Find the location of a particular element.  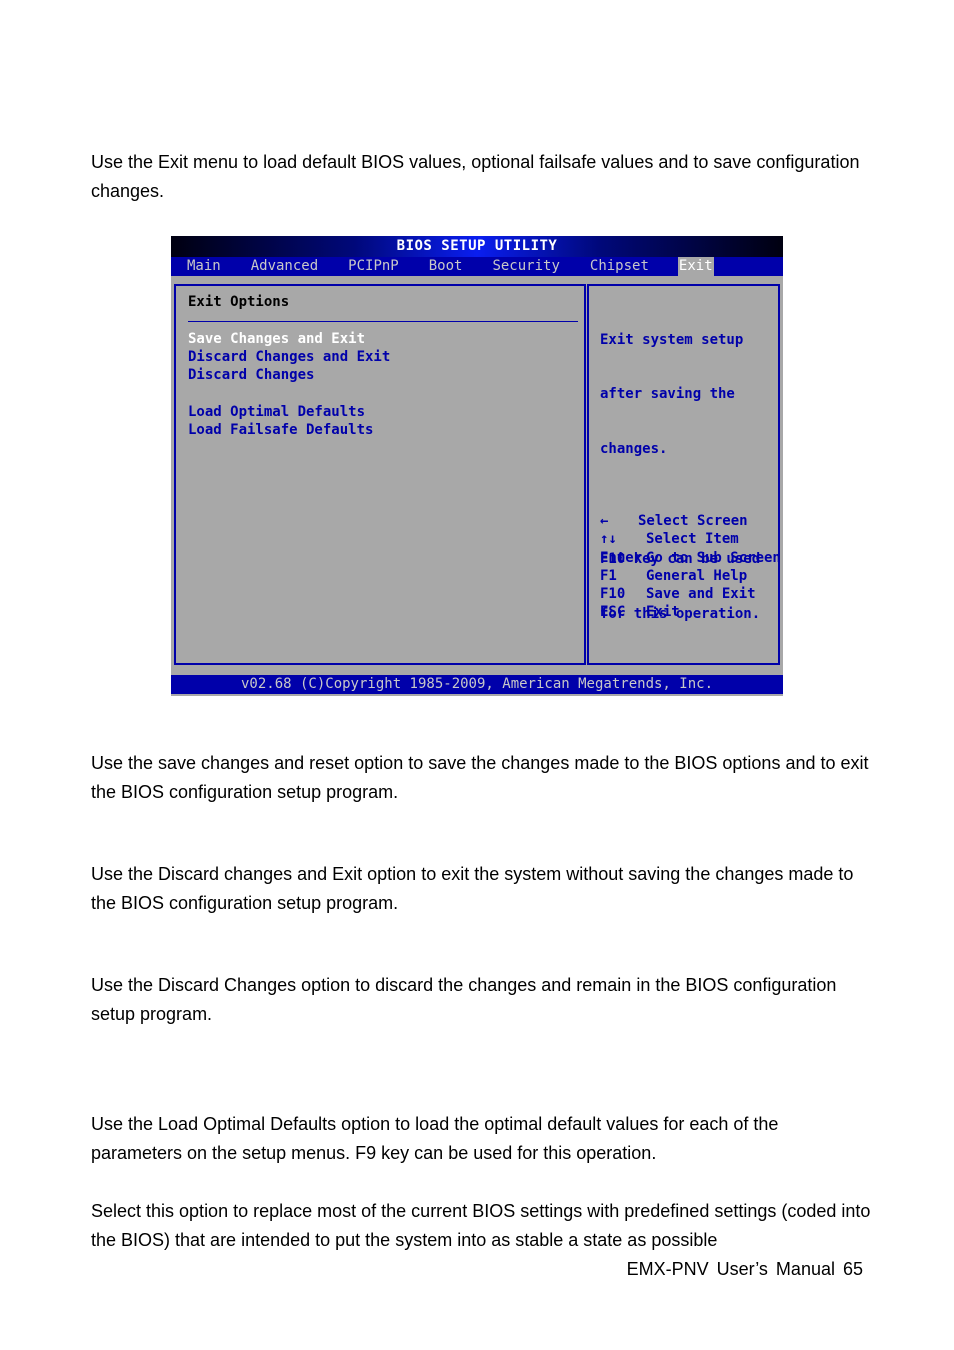

page-footer: EMX-PNV User’s Manual 65 is located at coordinates (744, 1269).